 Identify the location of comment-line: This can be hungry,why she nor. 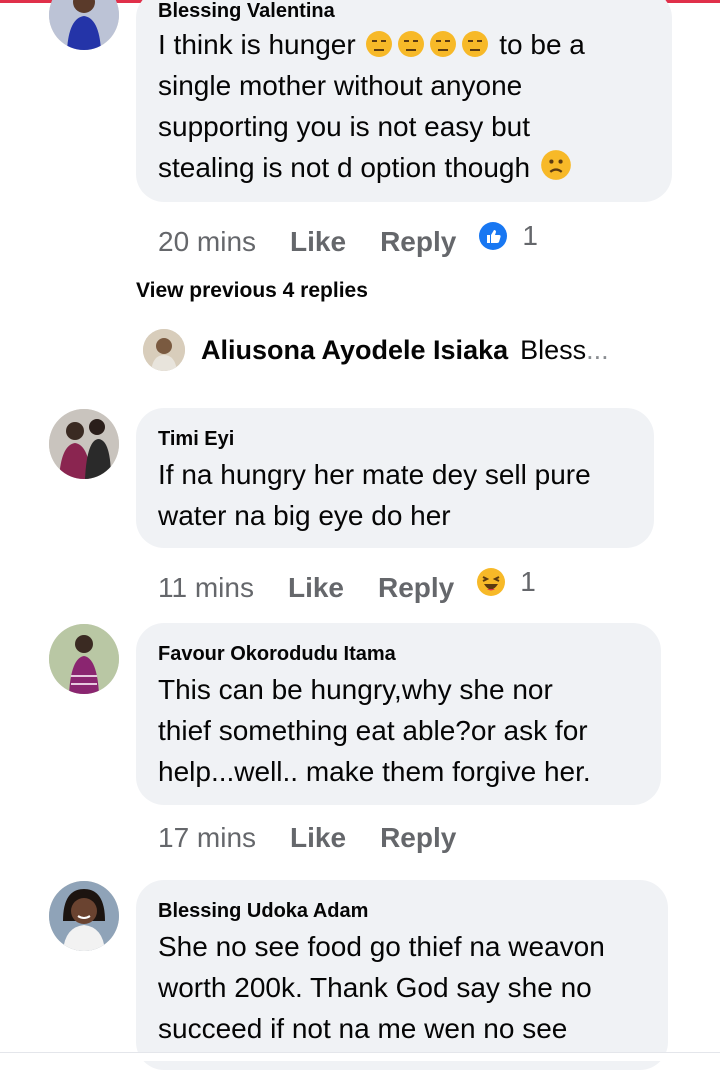
(355, 689).